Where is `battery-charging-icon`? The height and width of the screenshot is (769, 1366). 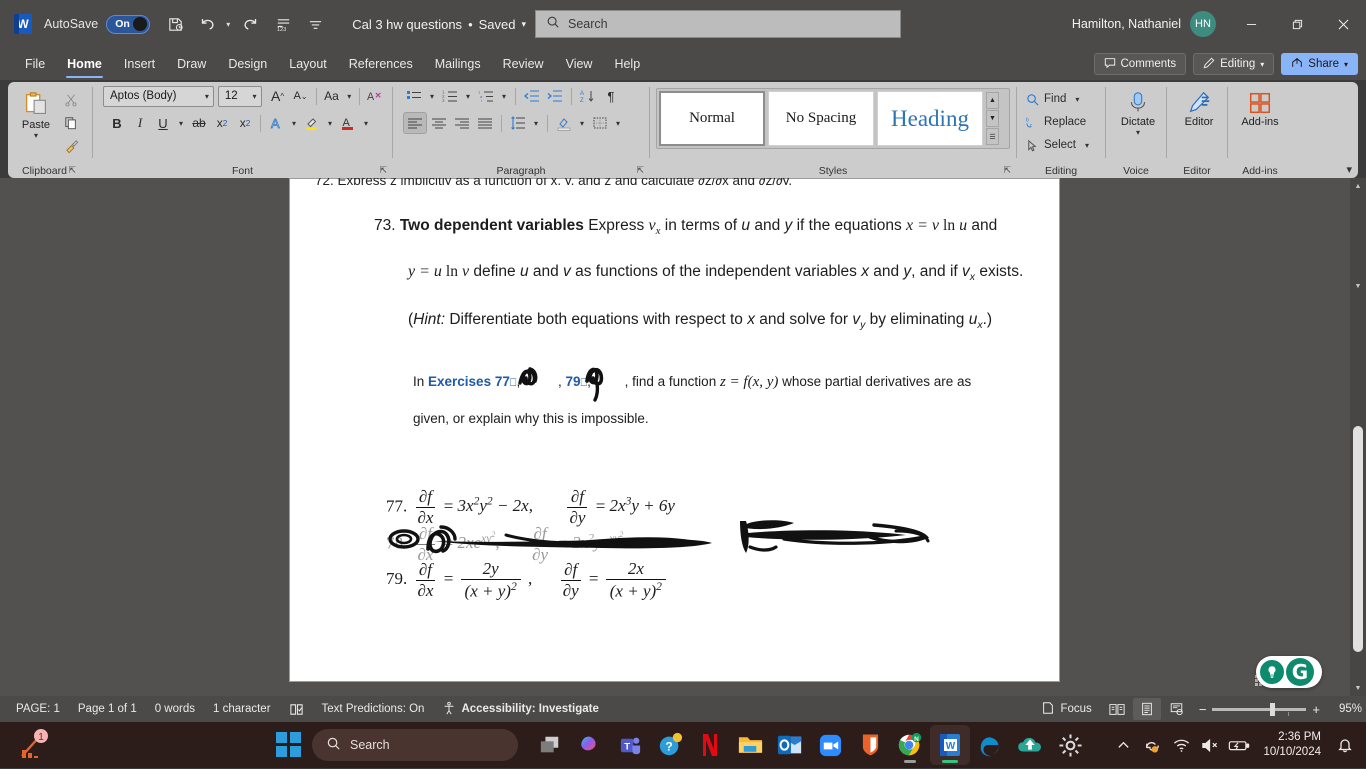 battery-charging-icon is located at coordinates (1239, 745).